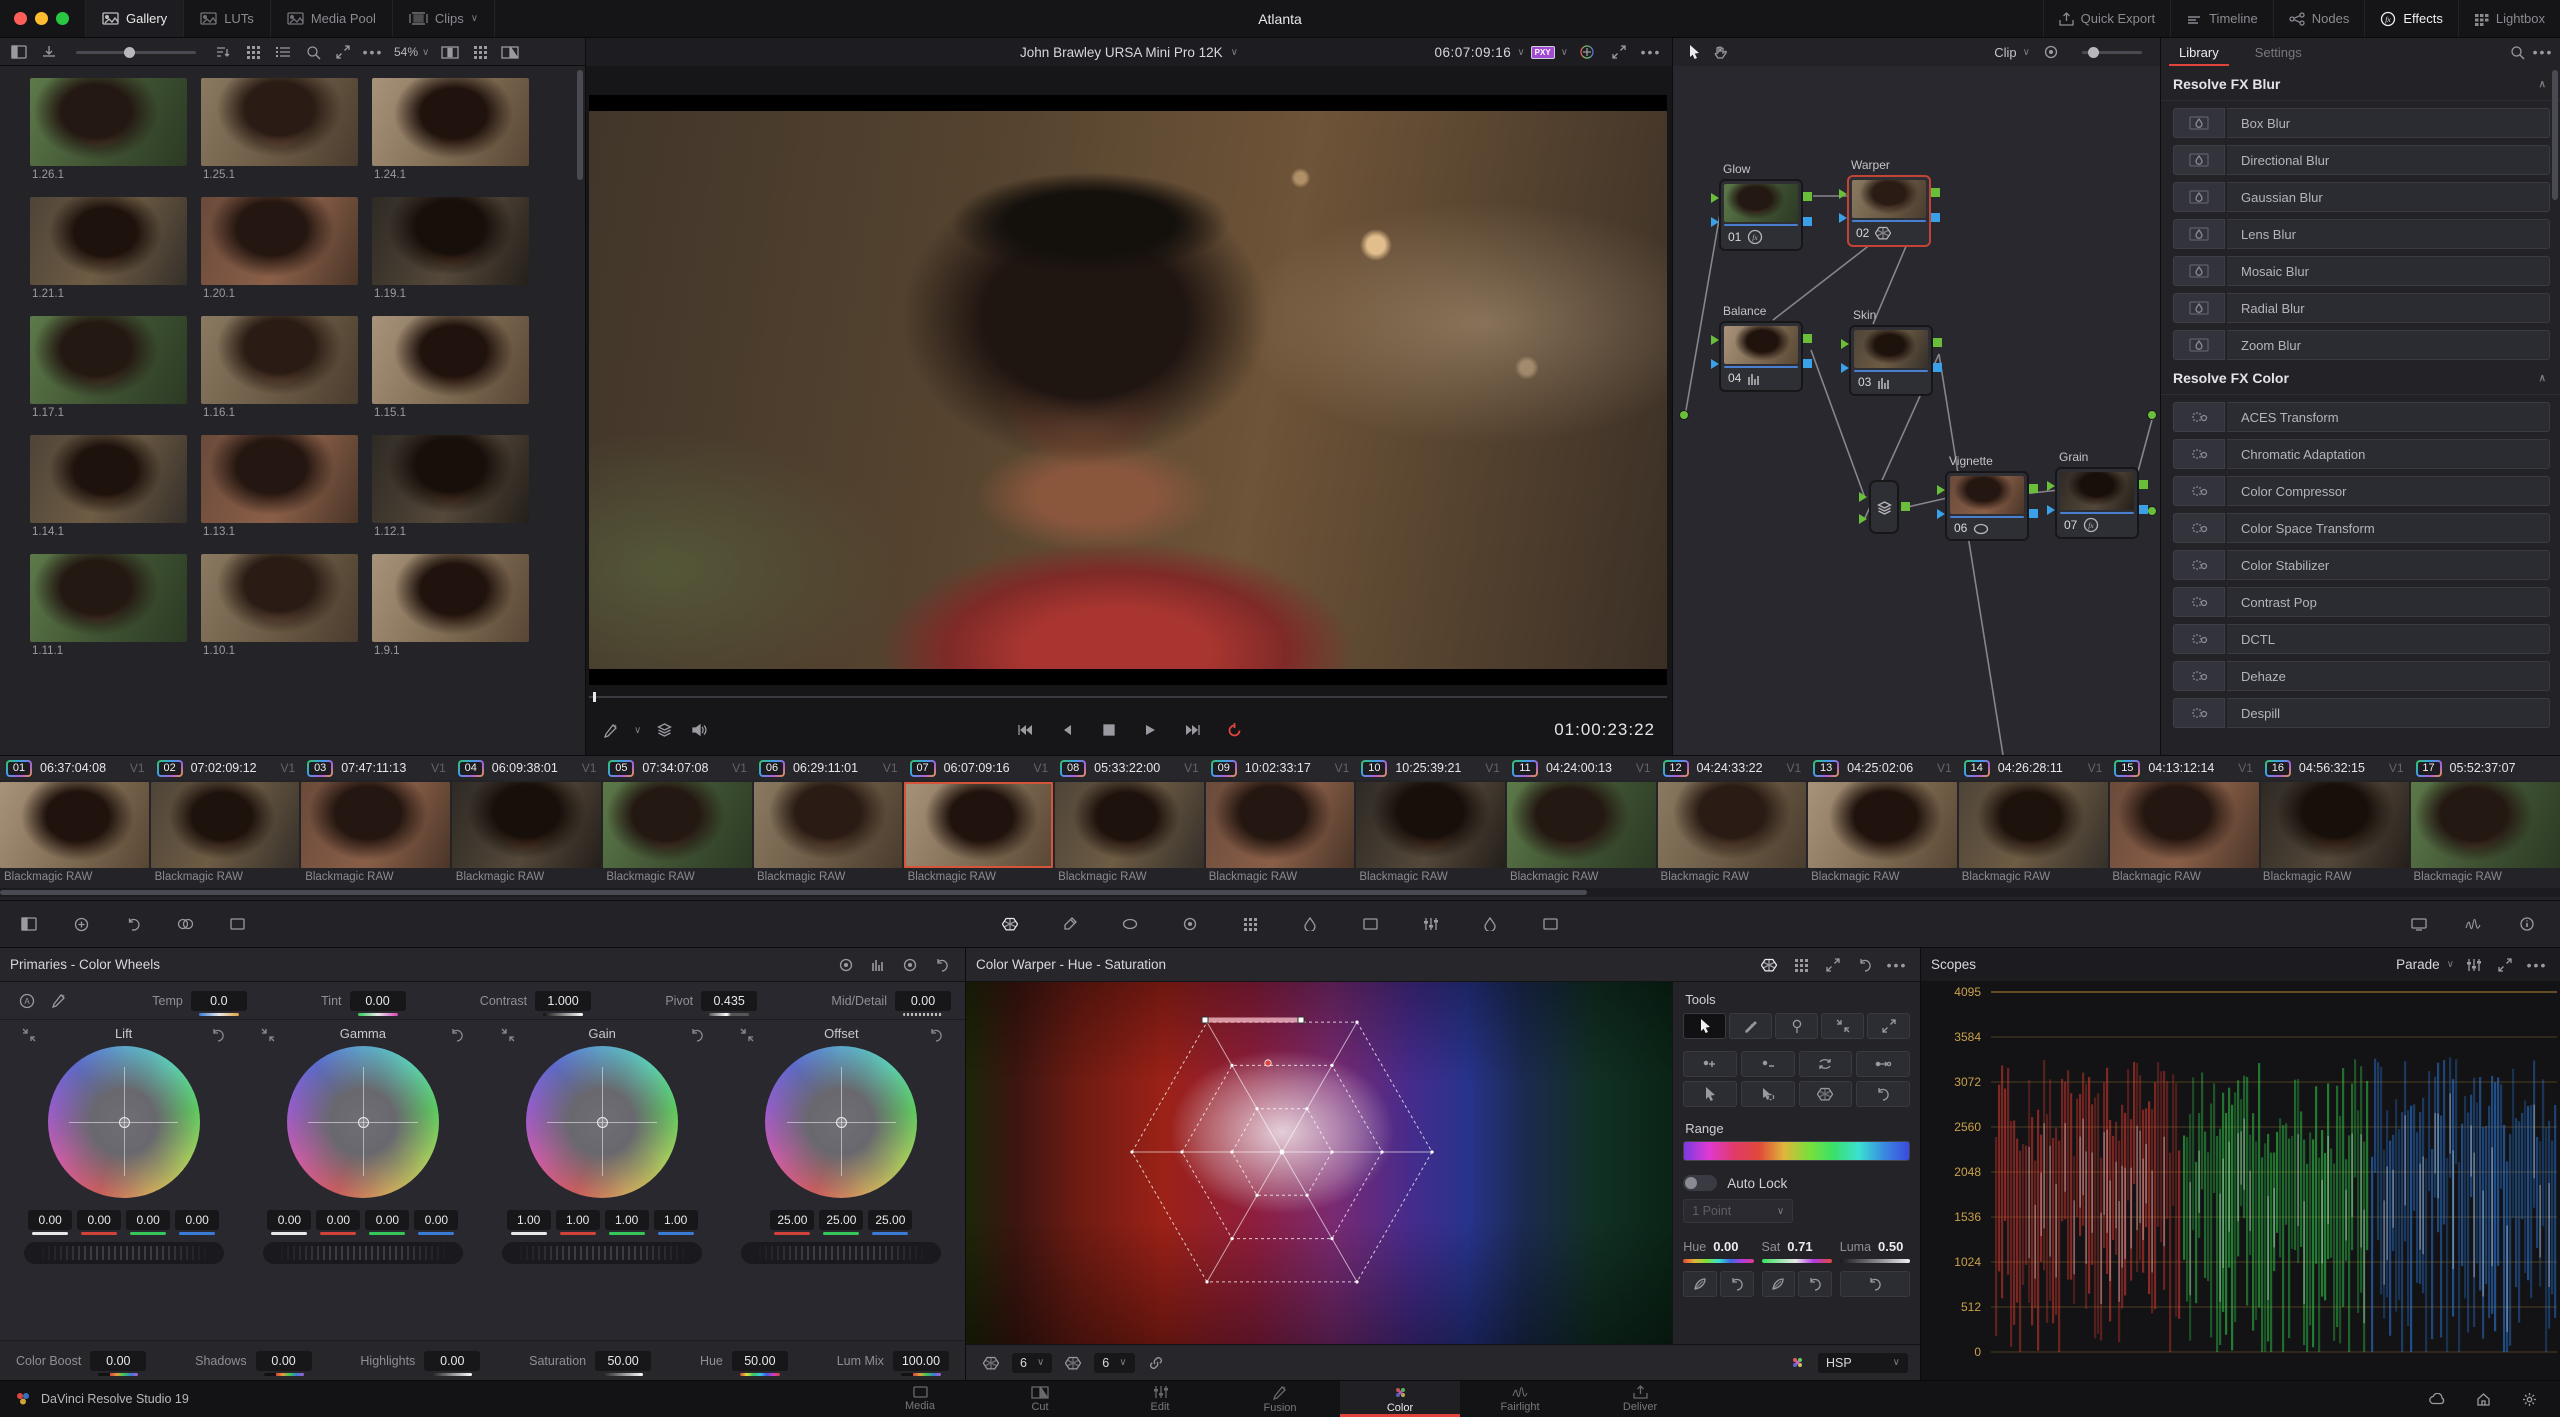 The image size is (2560, 1417). I want to click on gallery-panel-toggle-icon, so click(19, 52).